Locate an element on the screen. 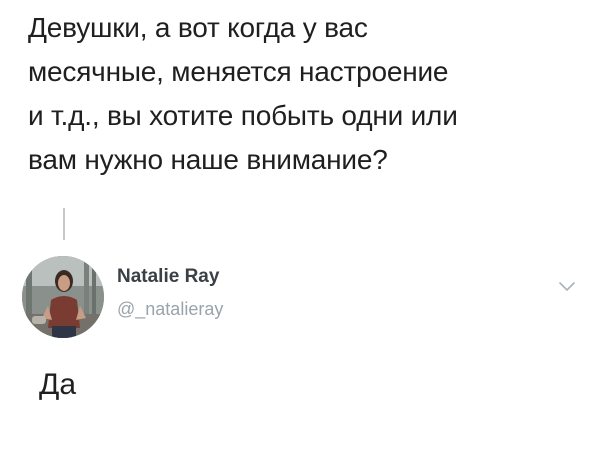 The image size is (604, 451). quoted-tweet-line: месячные, меняется настроение is located at coordinates (238, 71).